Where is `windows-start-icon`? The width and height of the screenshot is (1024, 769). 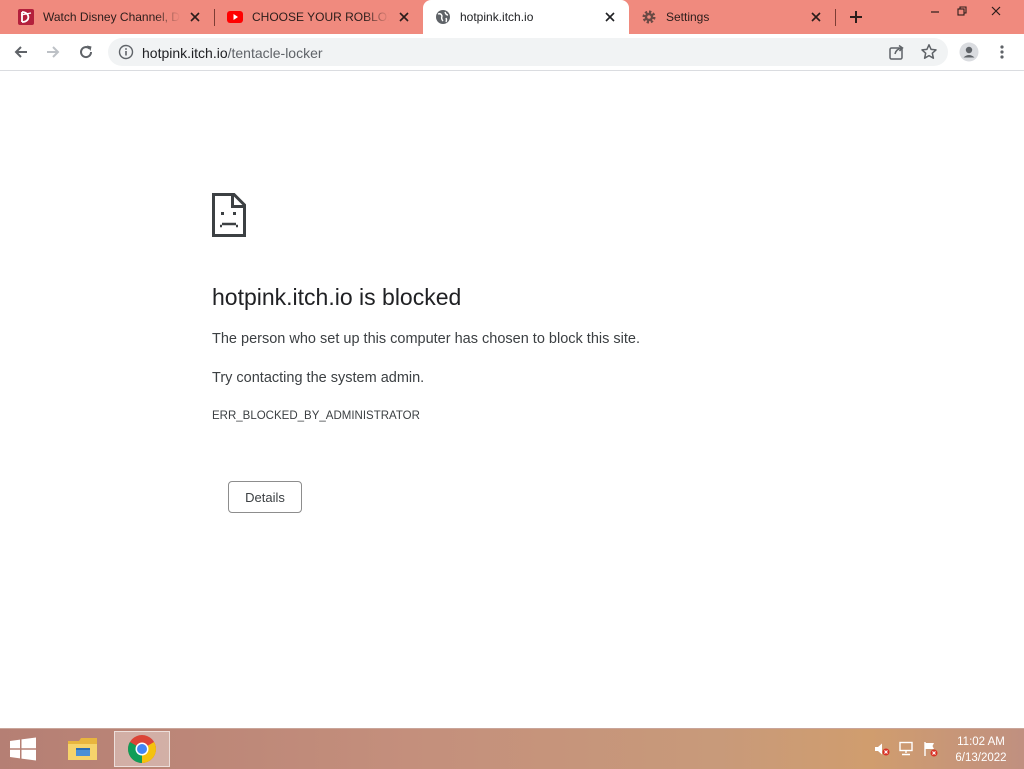
windows-start-icon is located at coordinates (23, 749).